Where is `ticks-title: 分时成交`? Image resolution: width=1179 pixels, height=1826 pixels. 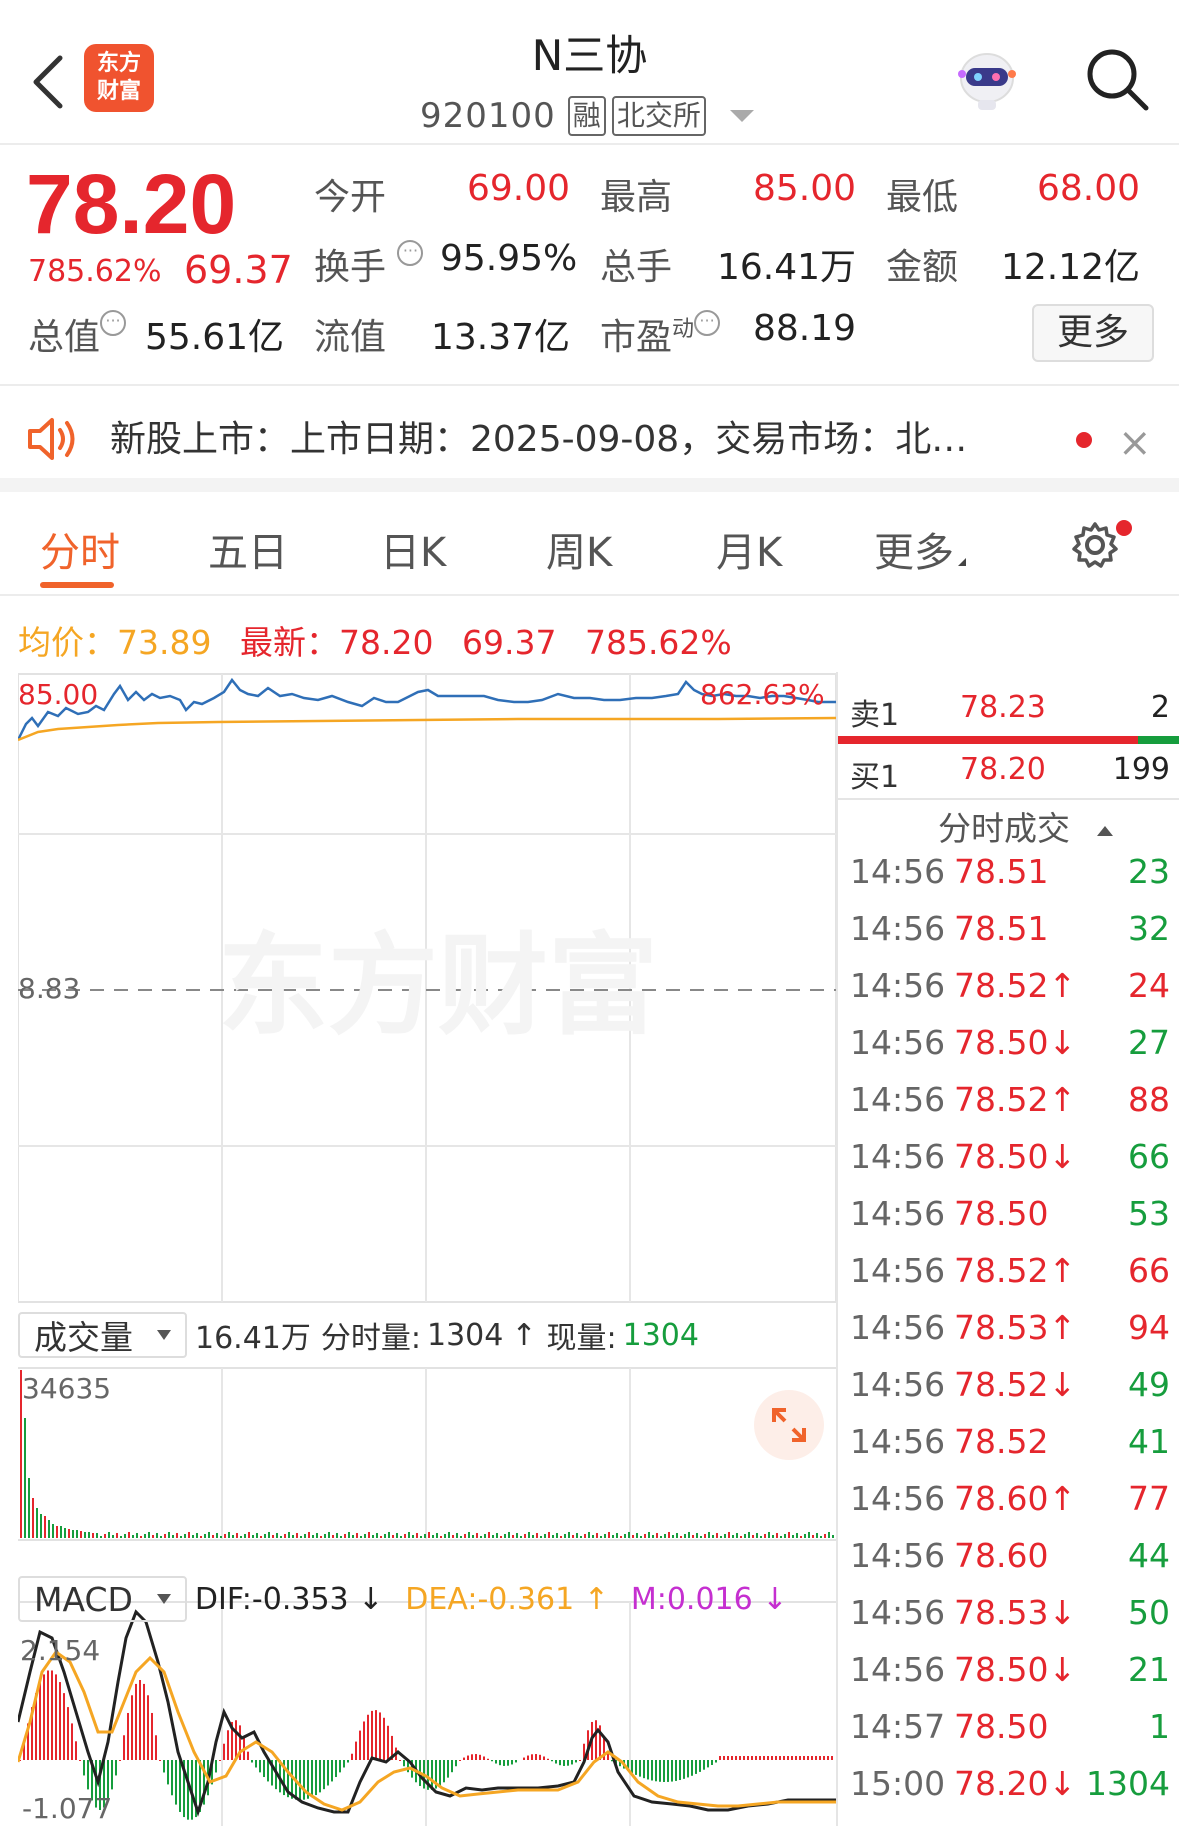 ticks-title: 分时成交 is located at coordinates (1025, 826).